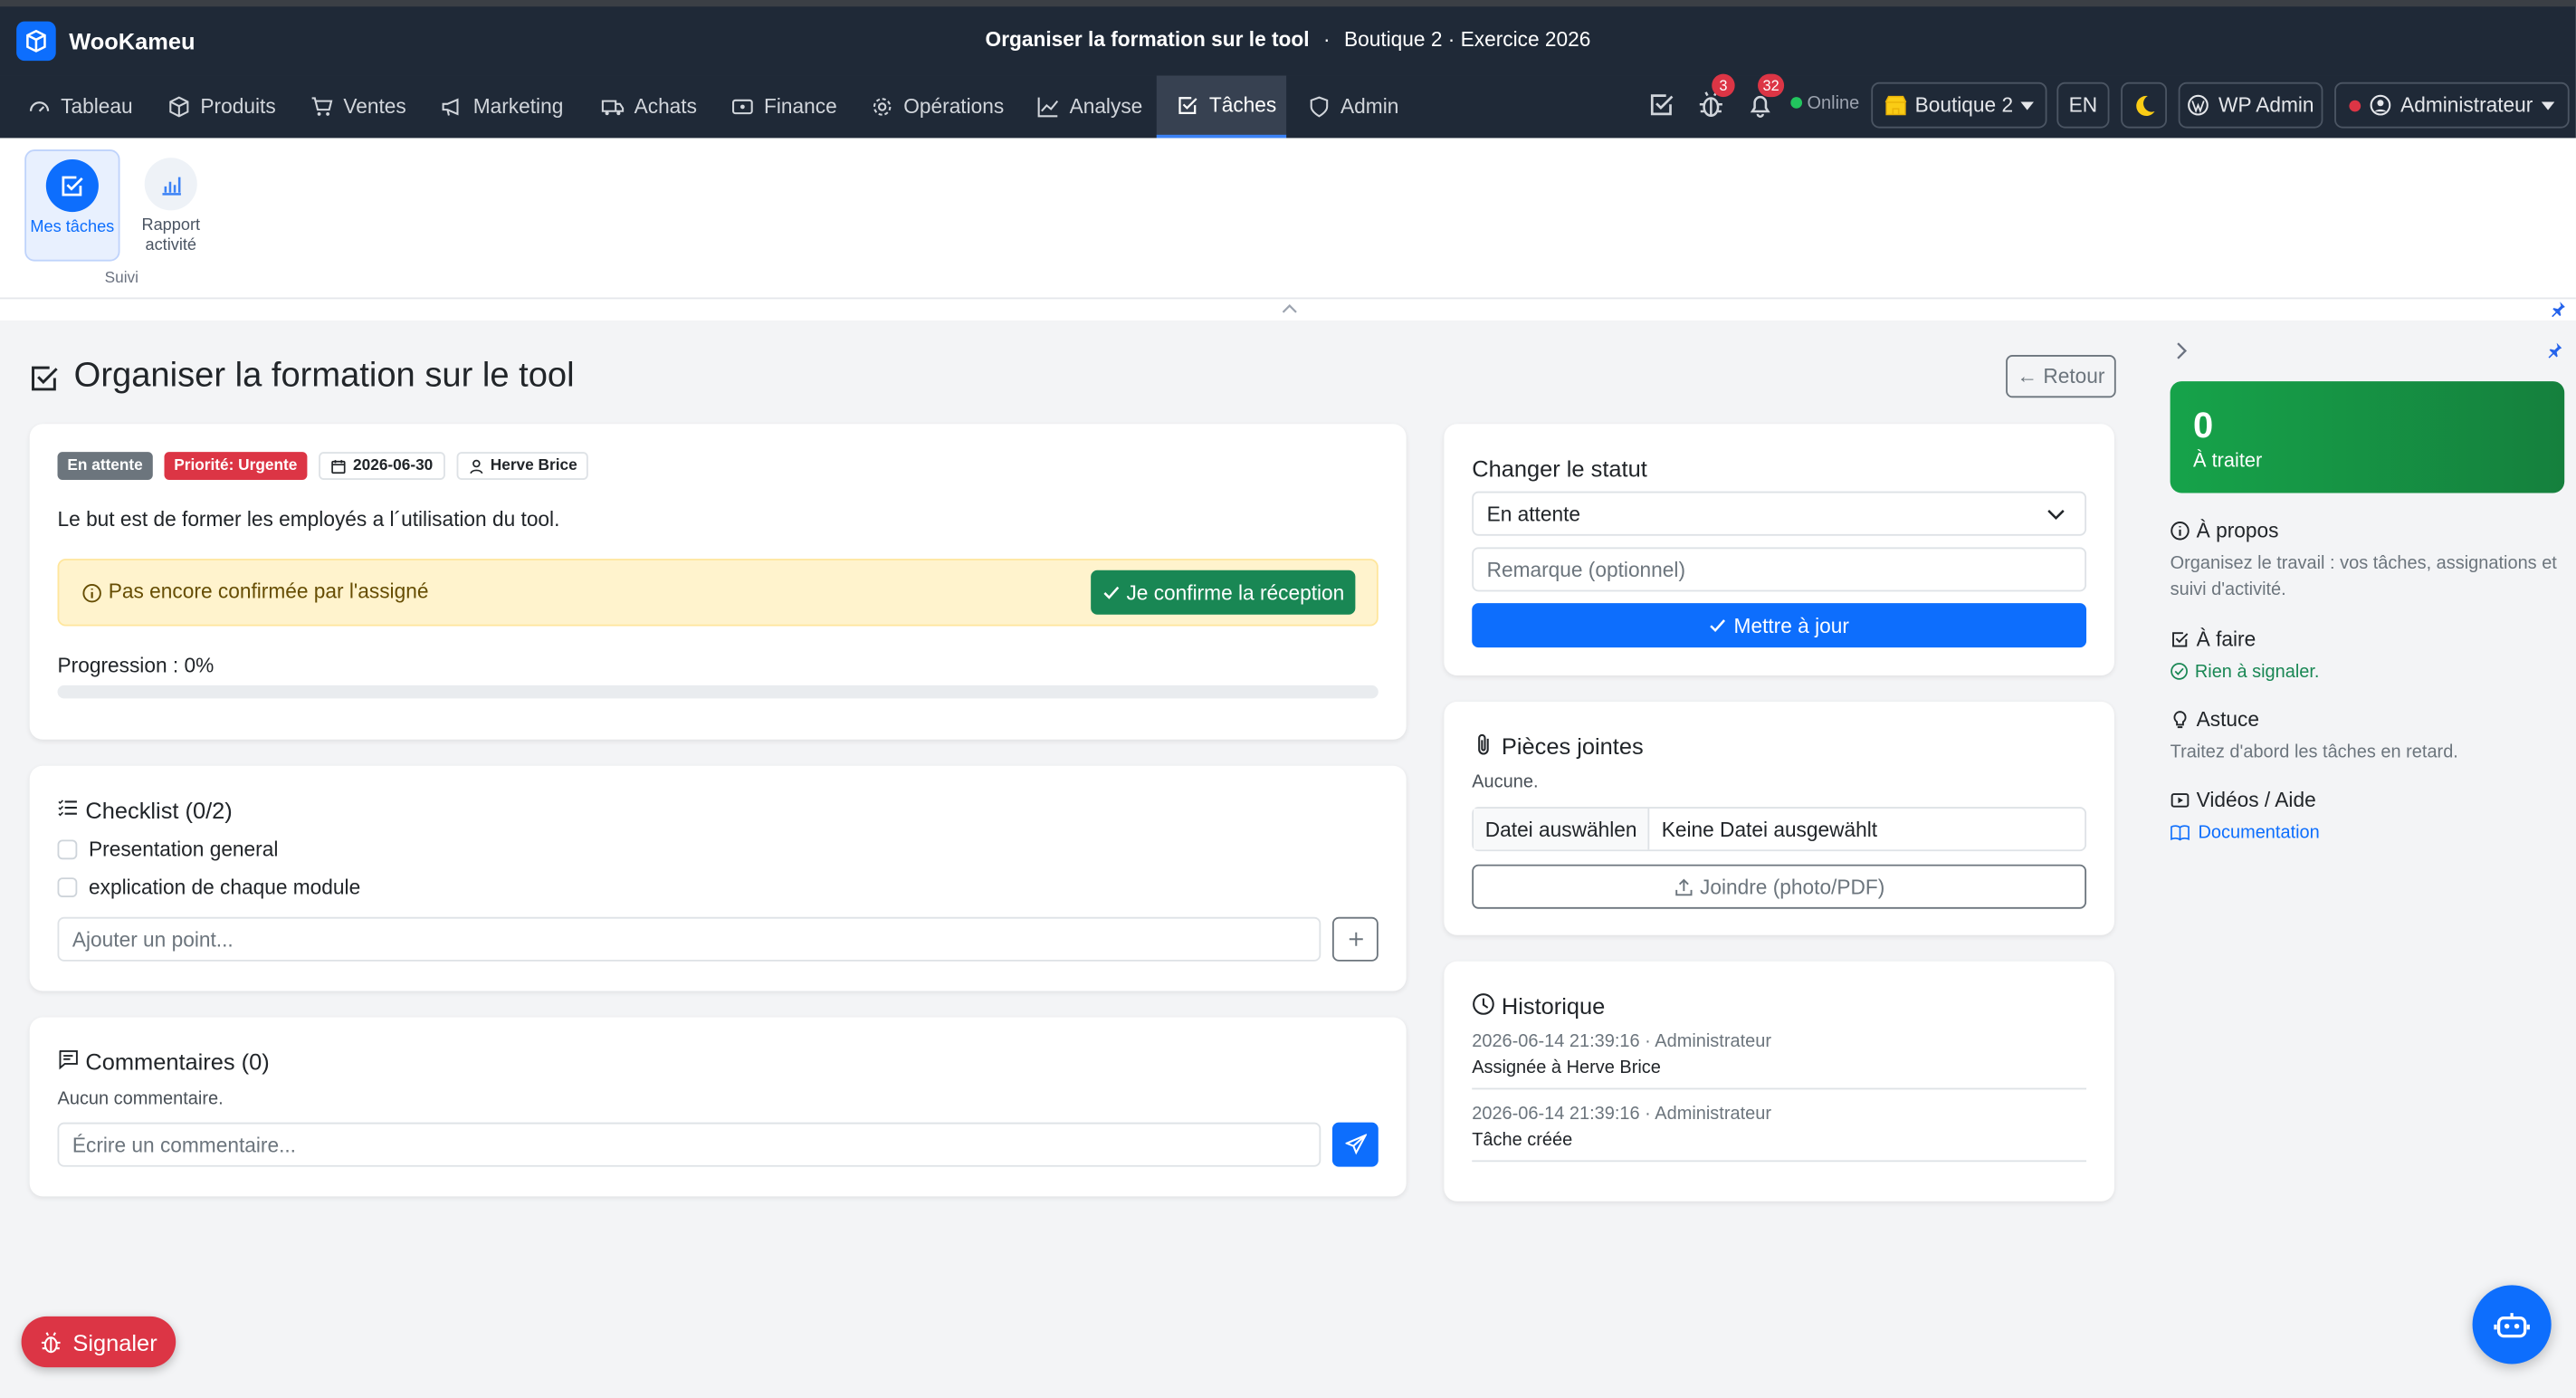  What do you see at coordinates (1355, 1144) in the screenshot?
I see `send-comment-button` at bounding box center [1355, 1144].